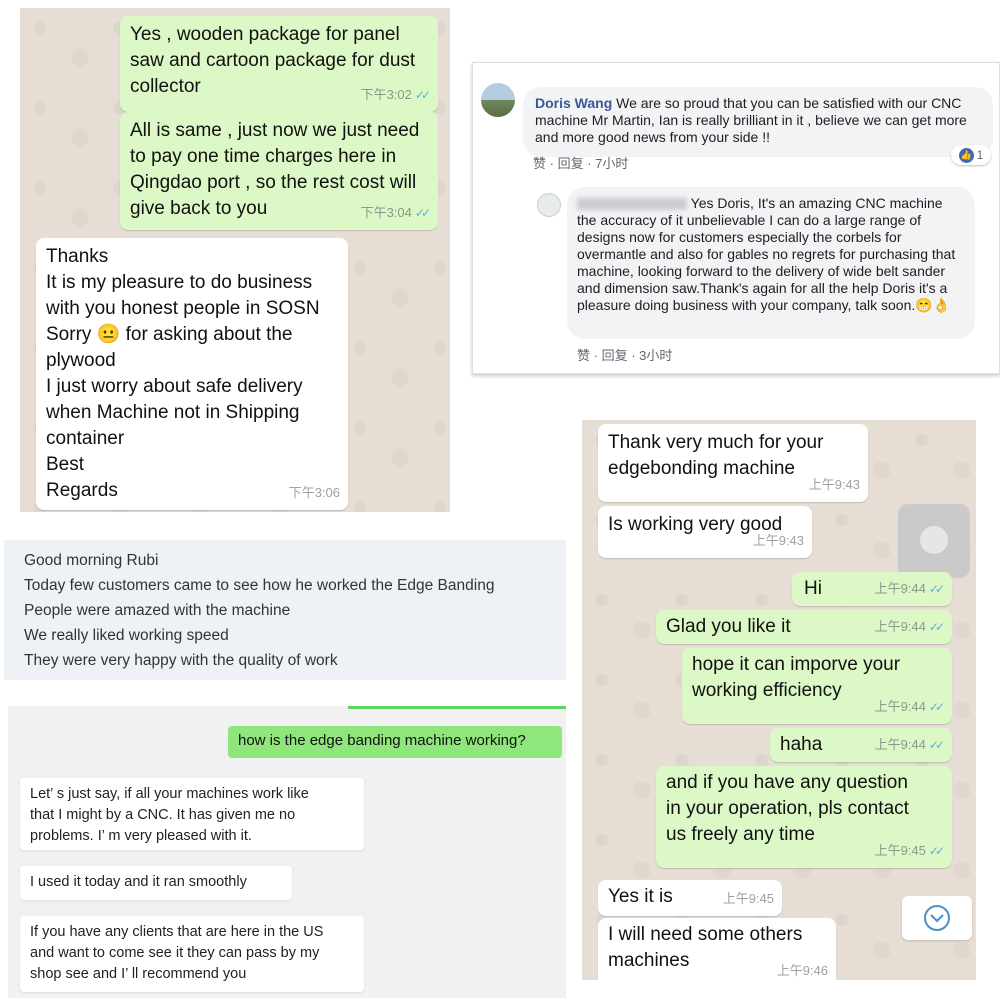 The width and height of the screenshot is (1000, 1000). I want to click on floating-bubble-button, so click(934, 541).